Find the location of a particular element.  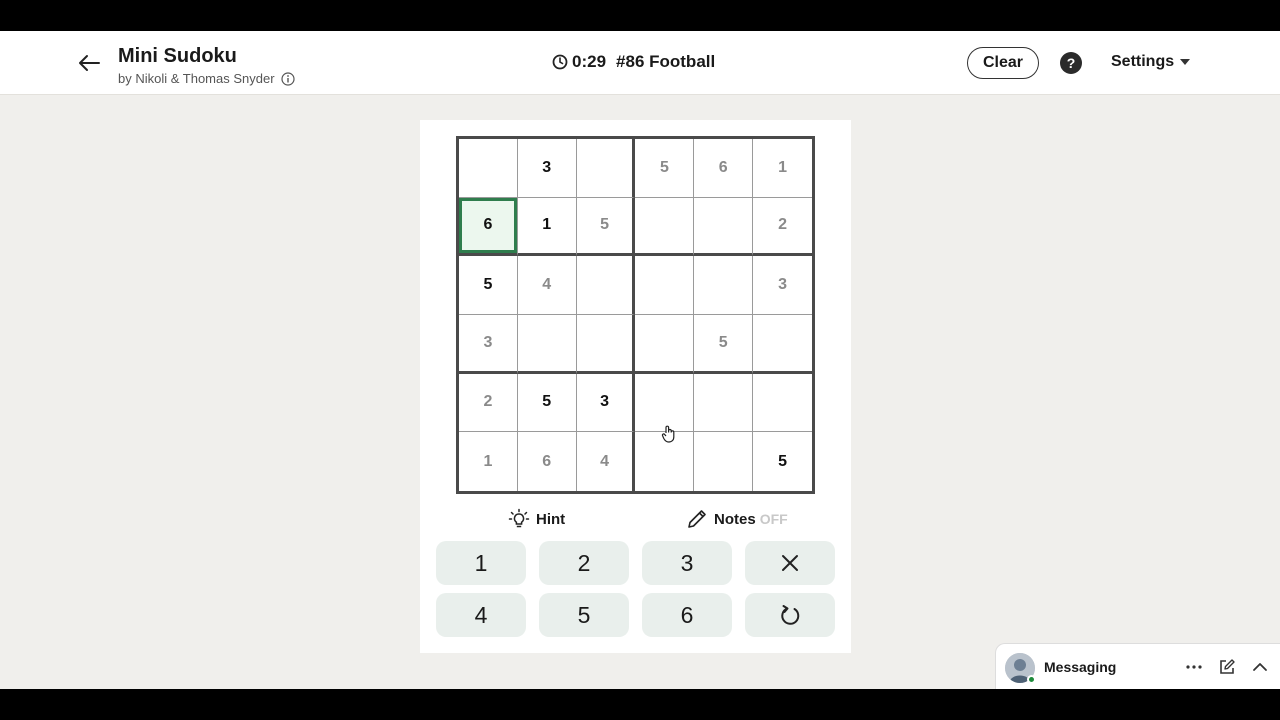

online-status-dot is located at coordinates (1031, 679).